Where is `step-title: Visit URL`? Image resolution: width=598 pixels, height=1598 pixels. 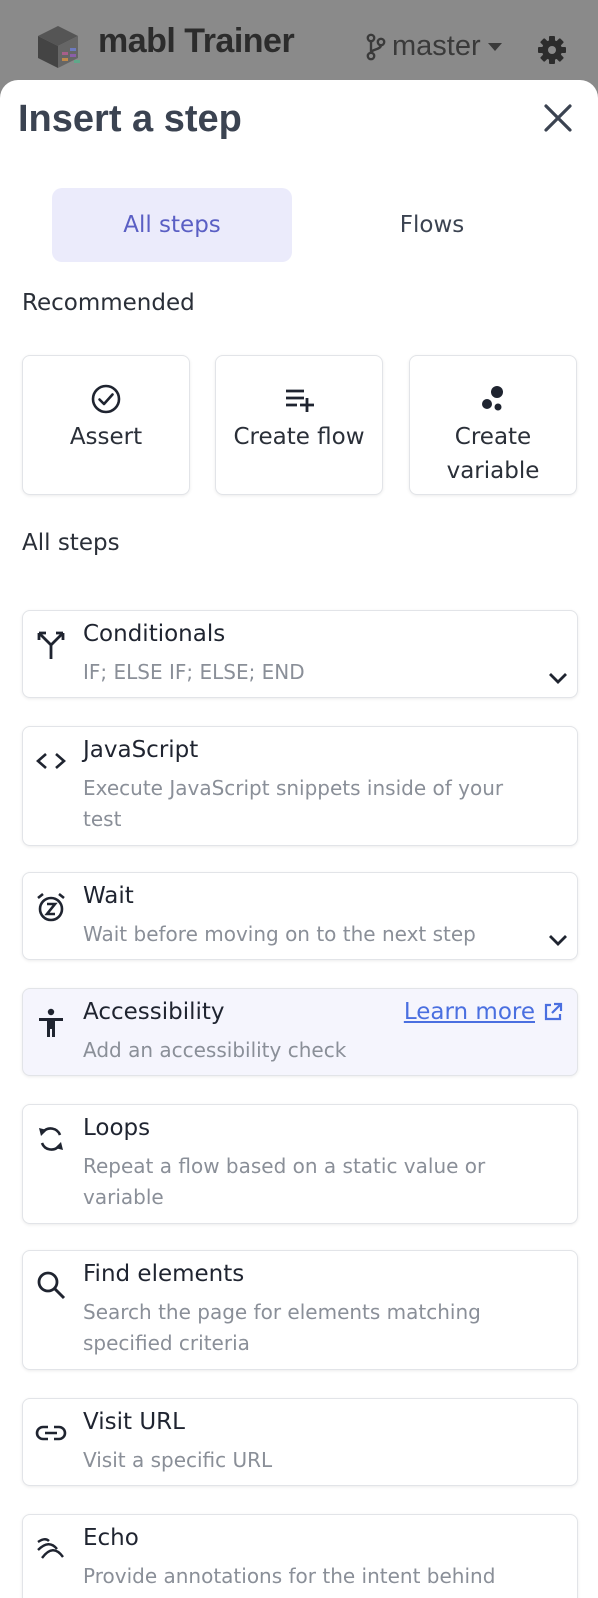 step-title: Visit URL is located at coordinates (134, 1422).